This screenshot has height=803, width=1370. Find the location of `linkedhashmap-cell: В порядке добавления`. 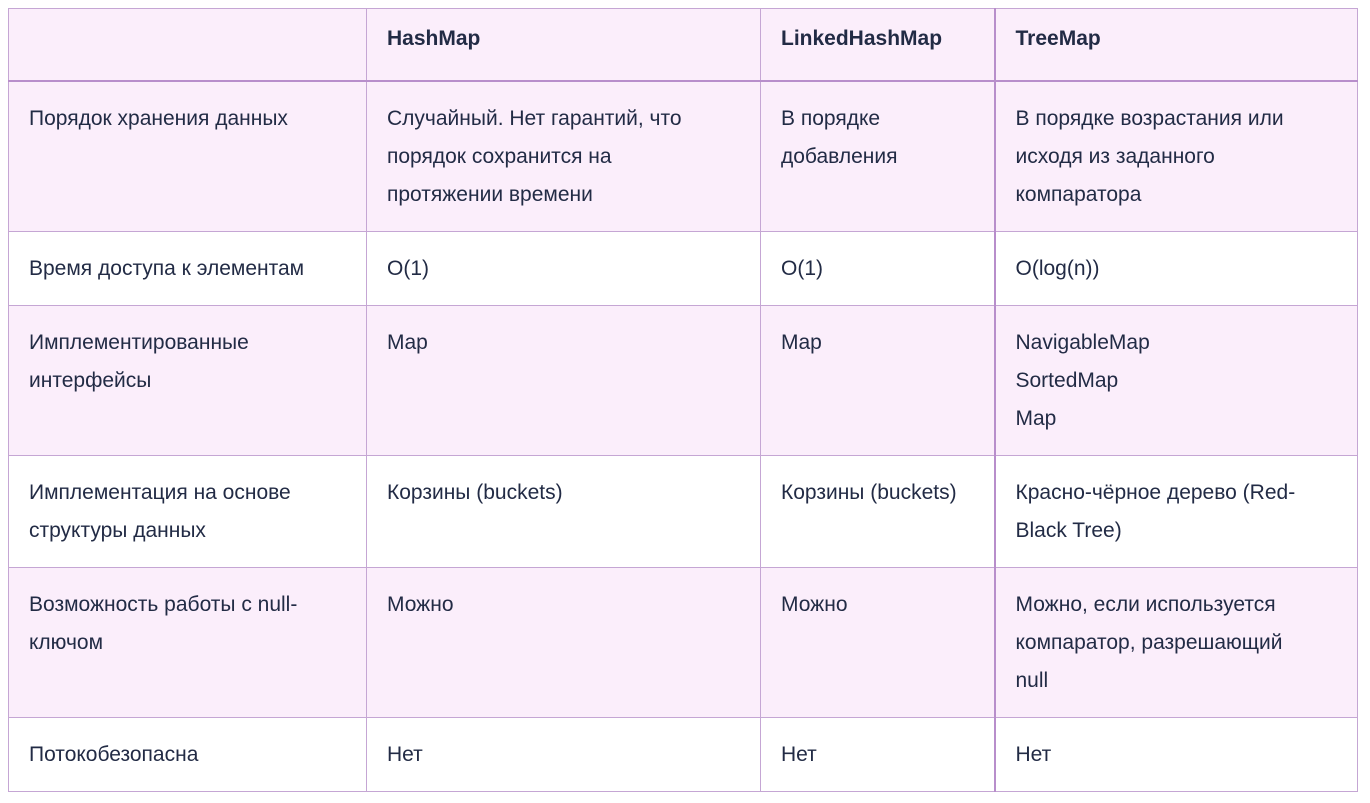

linkedhashmap-cell: В порядке добавления is located at coordinates (877, 156).